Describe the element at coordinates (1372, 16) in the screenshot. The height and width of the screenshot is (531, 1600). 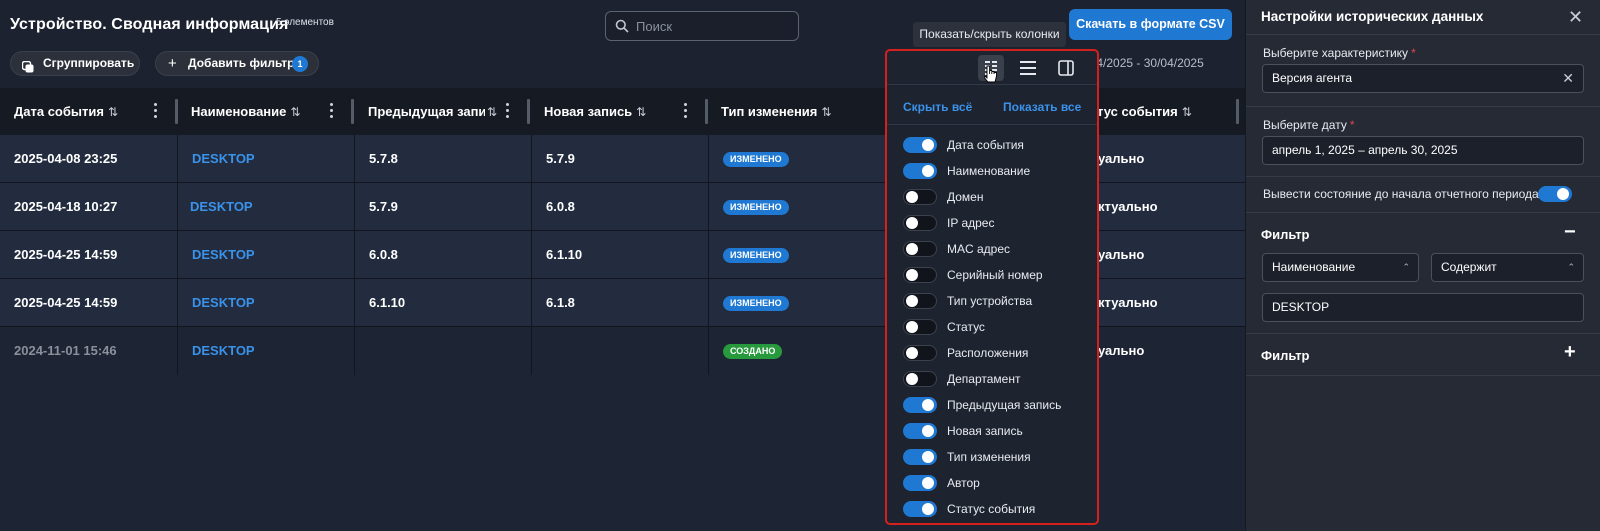
I see `settings-title: Настройки исторических данных` at that location.